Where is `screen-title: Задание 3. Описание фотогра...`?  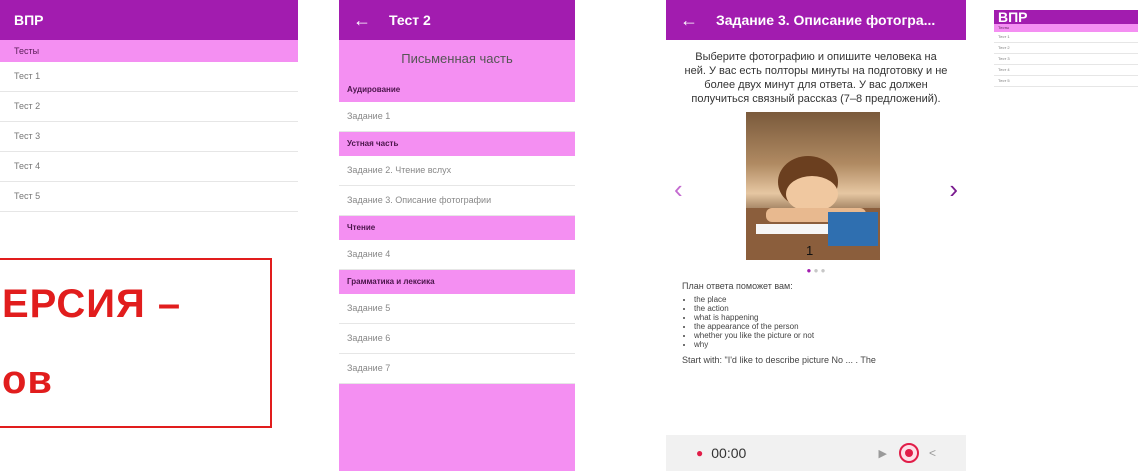
screen-title: Задание 3. Описание фотогра... is located at coordinates (826, 20).